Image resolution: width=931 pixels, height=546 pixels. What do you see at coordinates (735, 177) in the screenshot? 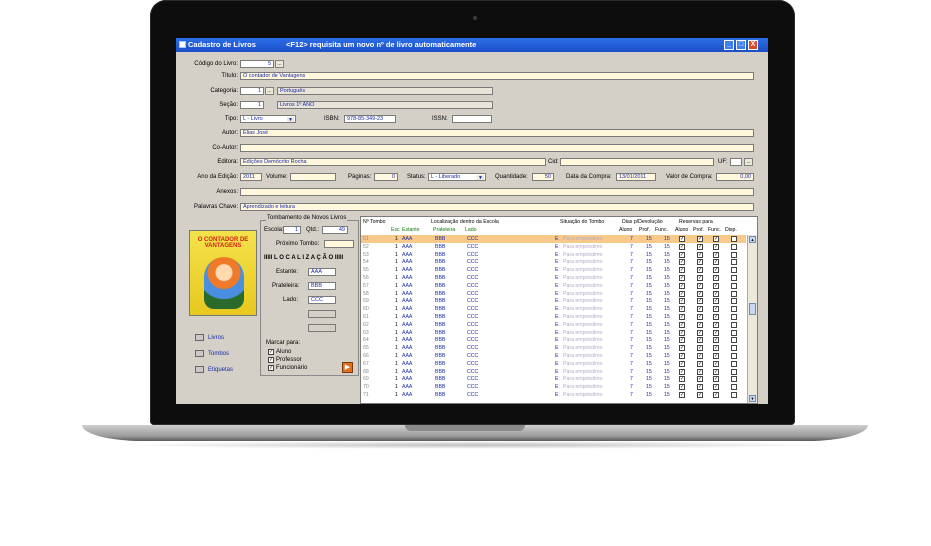
I see `valor-compra-field: 0,00` at bounding box center [735, 177].